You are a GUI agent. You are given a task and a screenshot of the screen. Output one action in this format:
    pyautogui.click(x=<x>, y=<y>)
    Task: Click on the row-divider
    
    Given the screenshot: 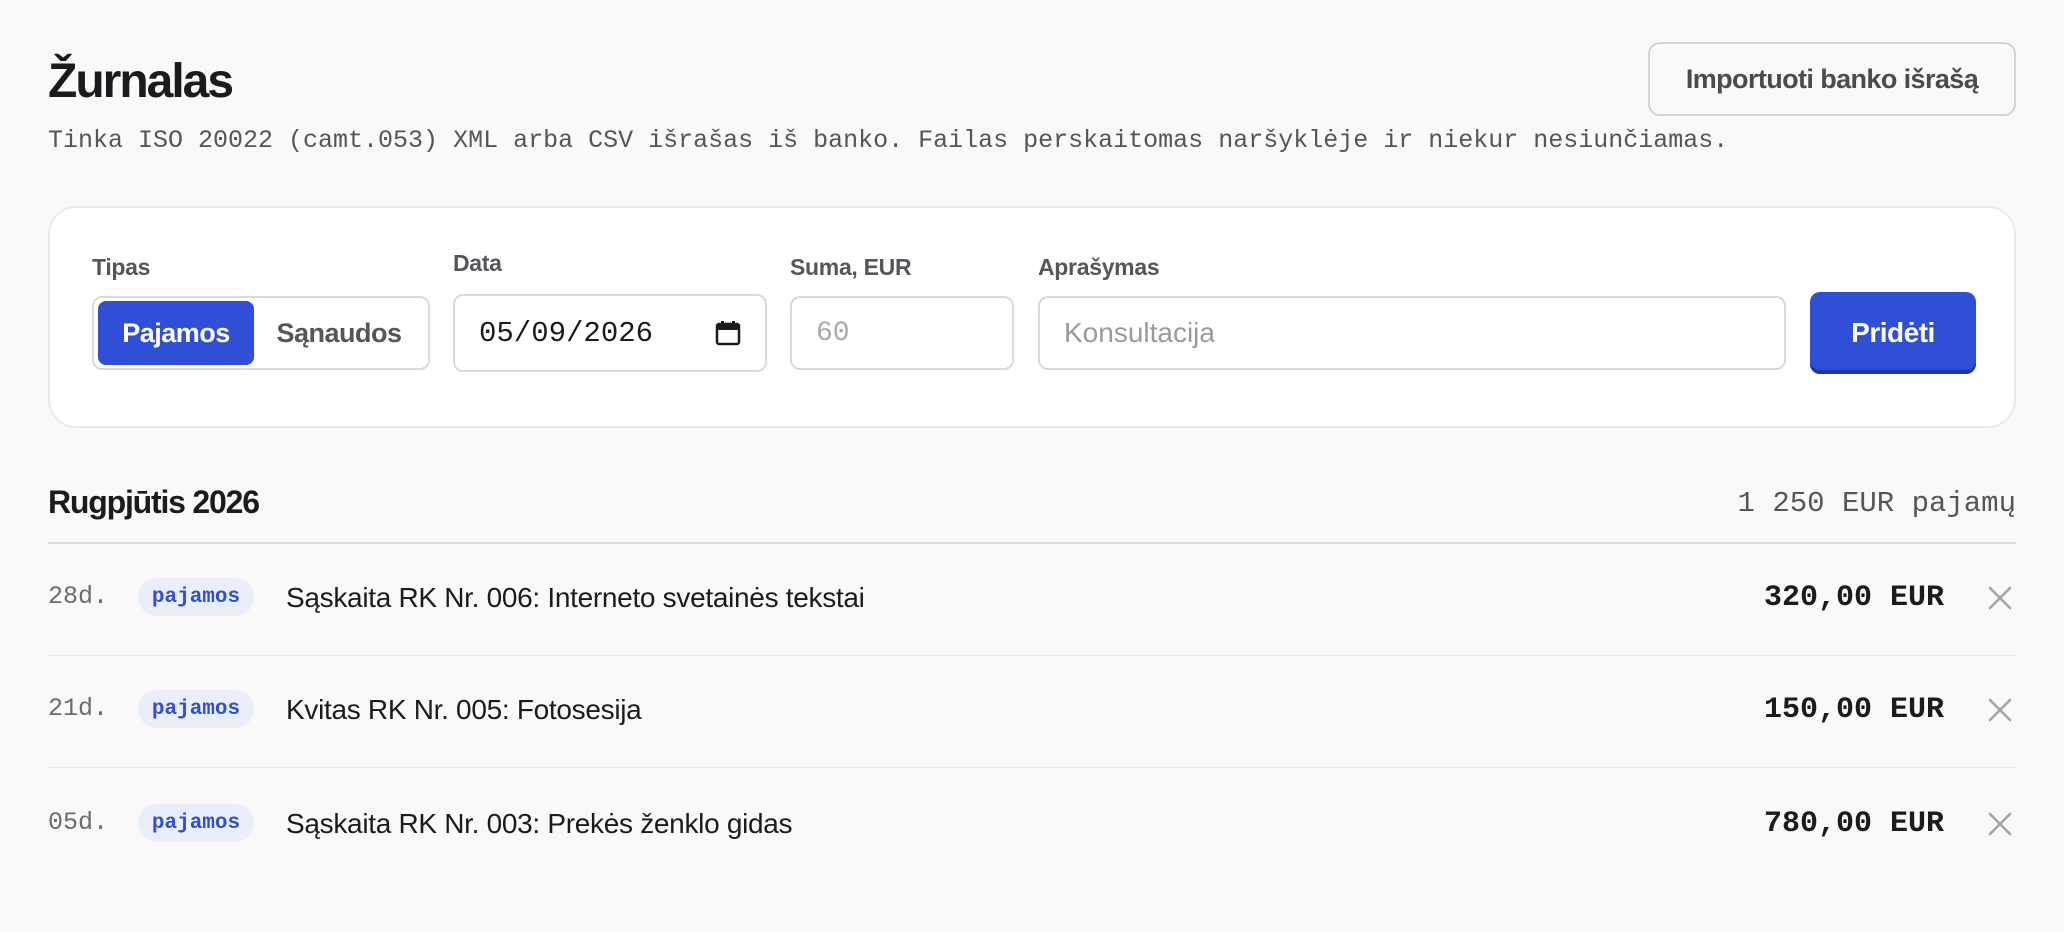 What is the action you would take?
    pyautogui.click(x=1032, y=767)
    